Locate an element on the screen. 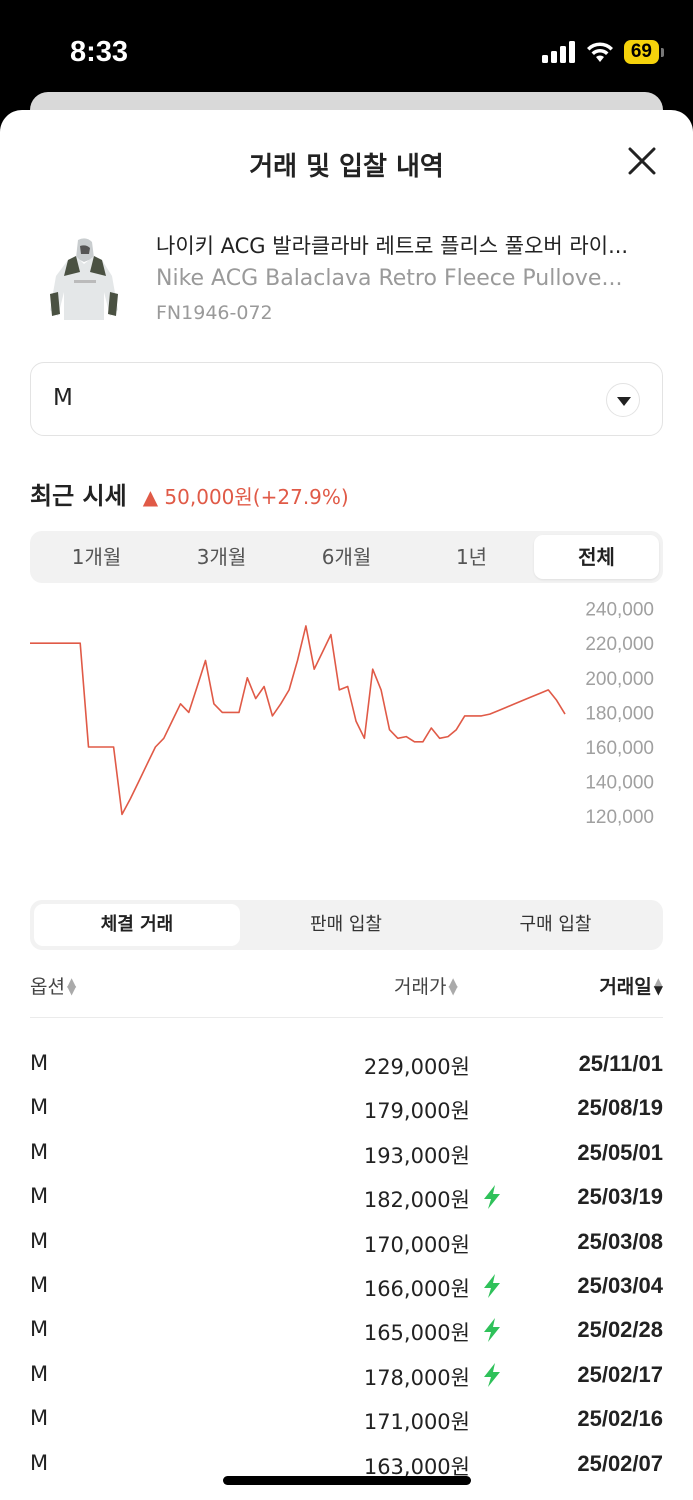  y-tick-label: 120,000 is located at coordinates (619, 817).